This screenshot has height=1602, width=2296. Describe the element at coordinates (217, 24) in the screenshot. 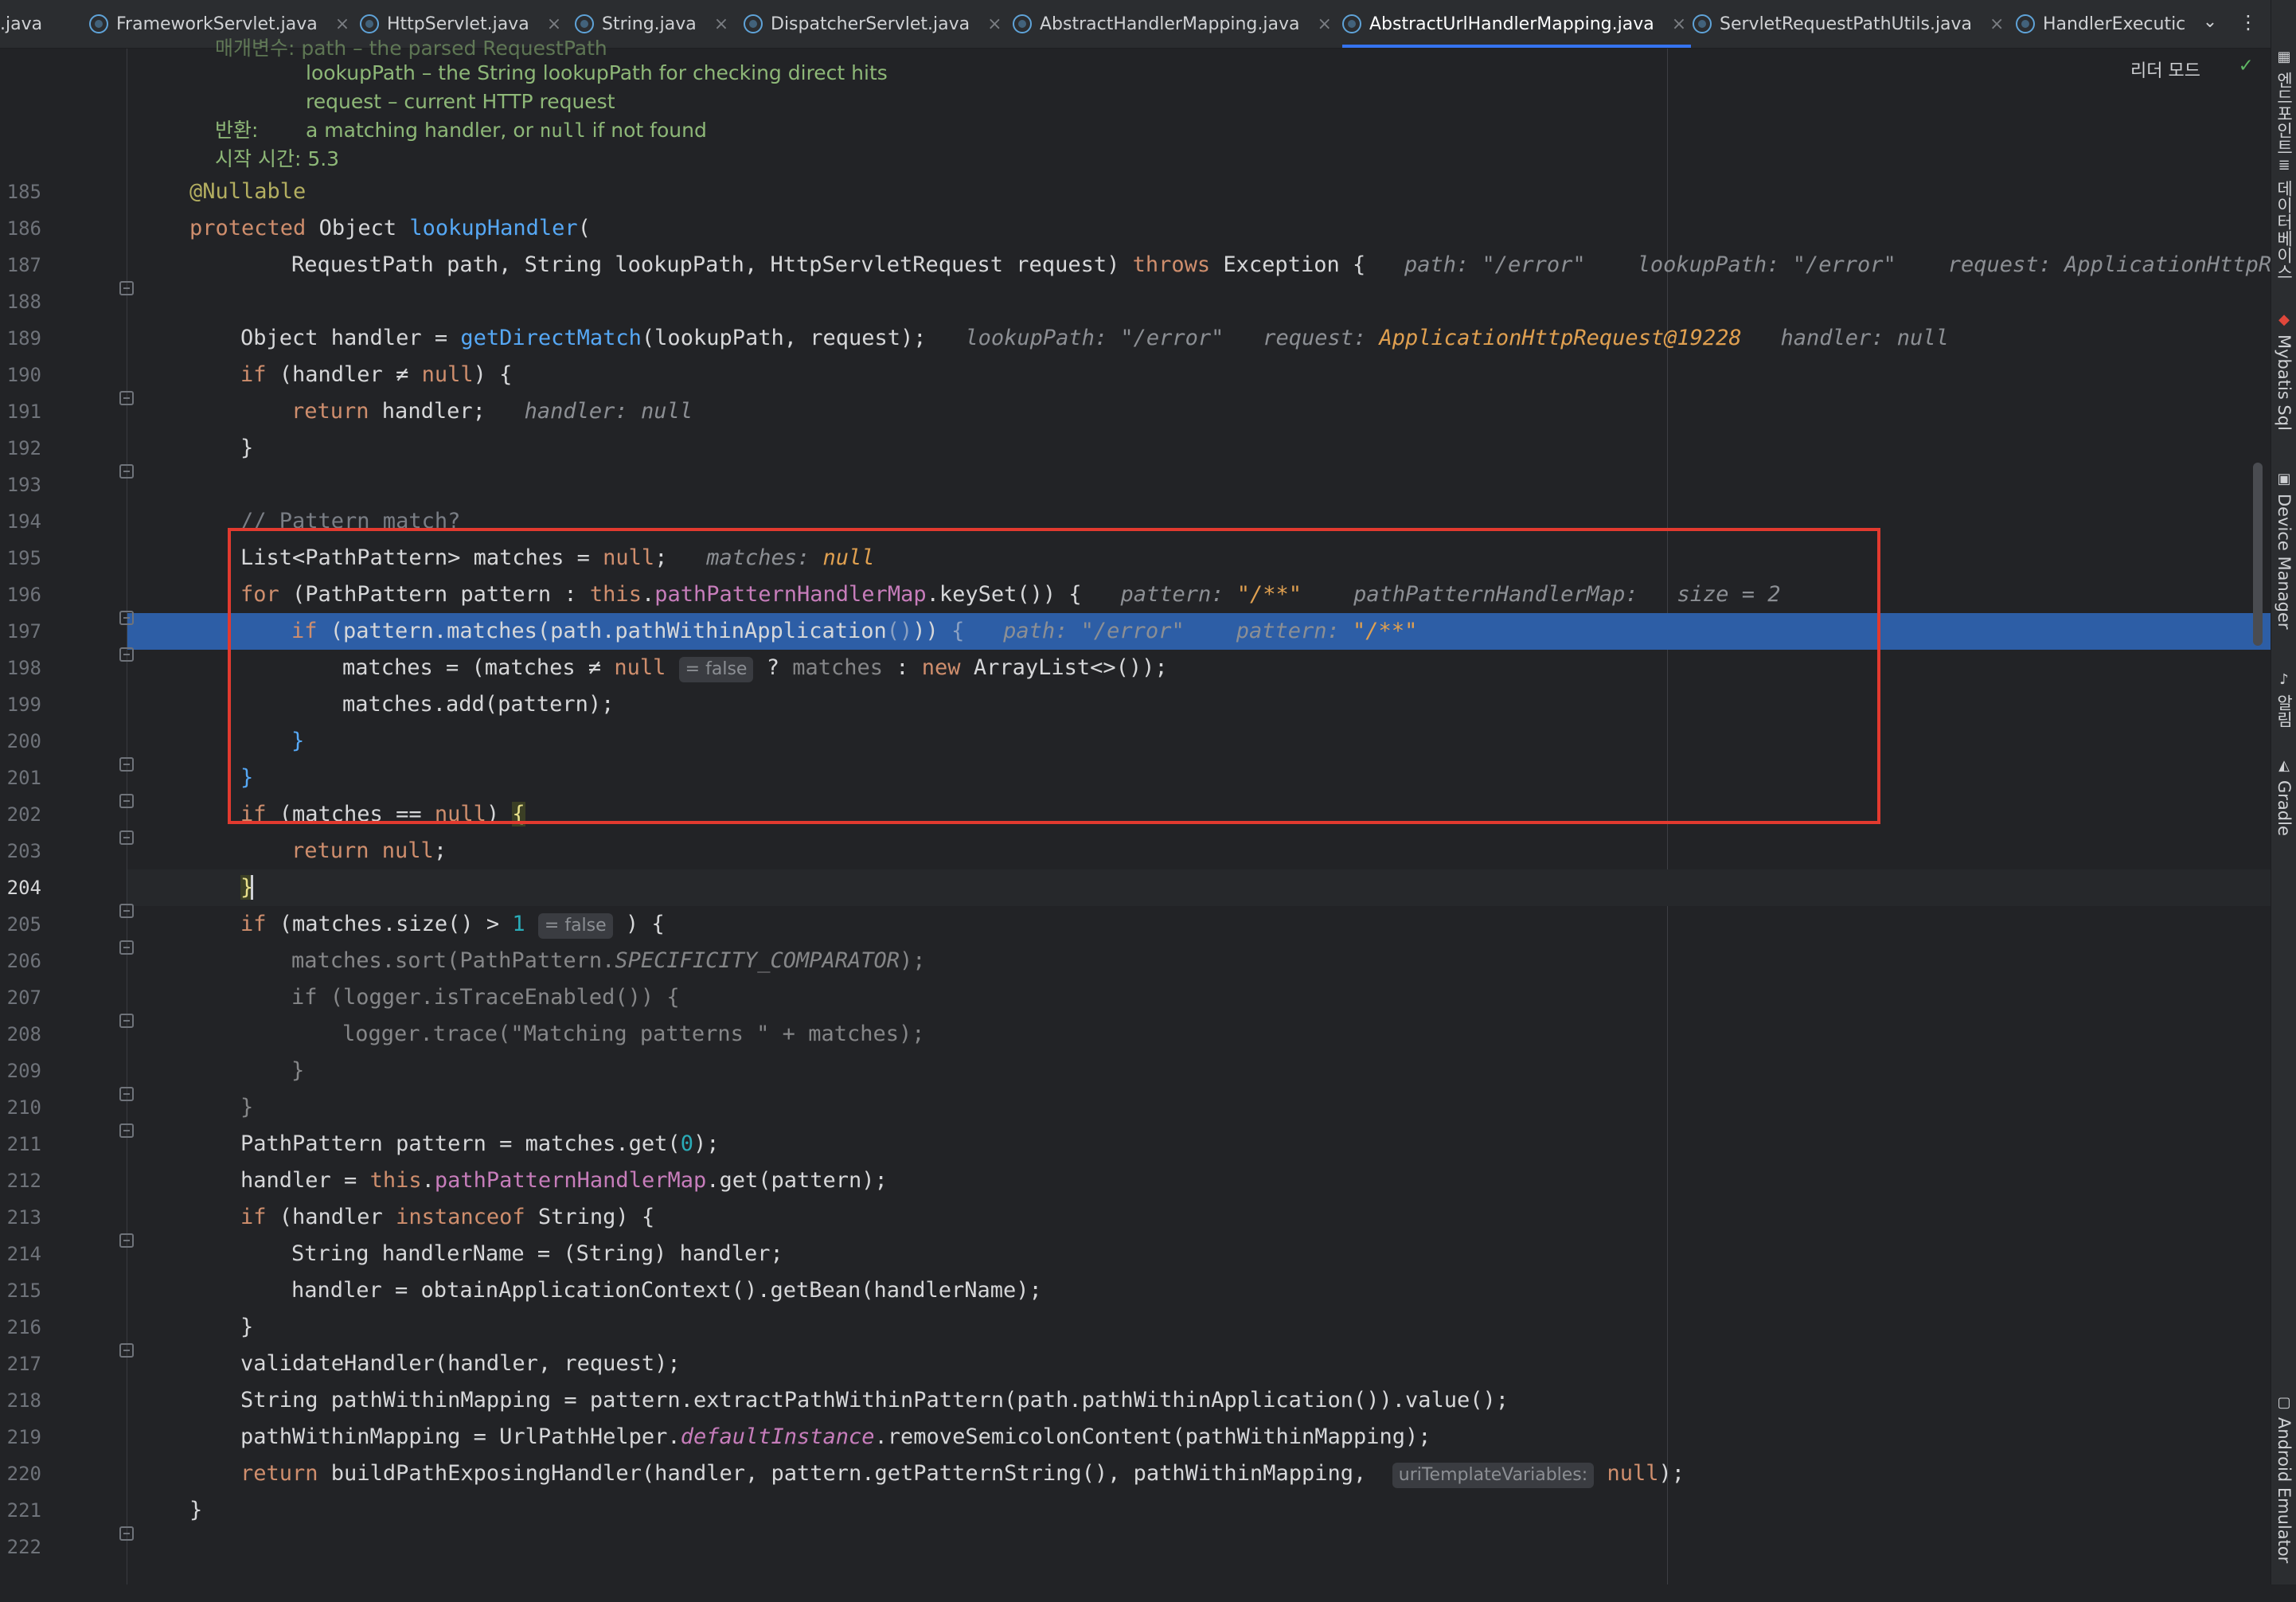

I see `tab-label: FrameworkServlet.java` at that location.